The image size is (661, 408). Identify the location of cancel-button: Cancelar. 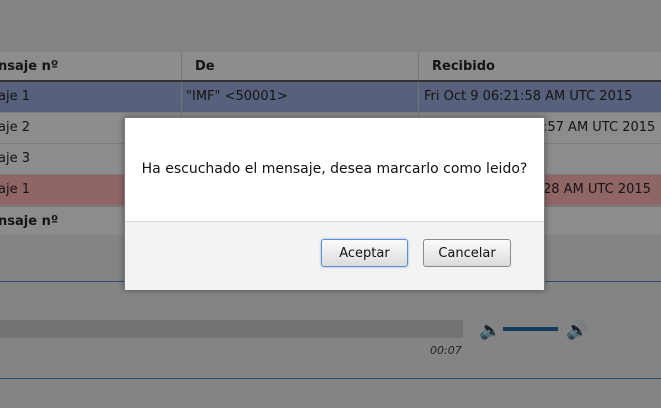
(467, 253).